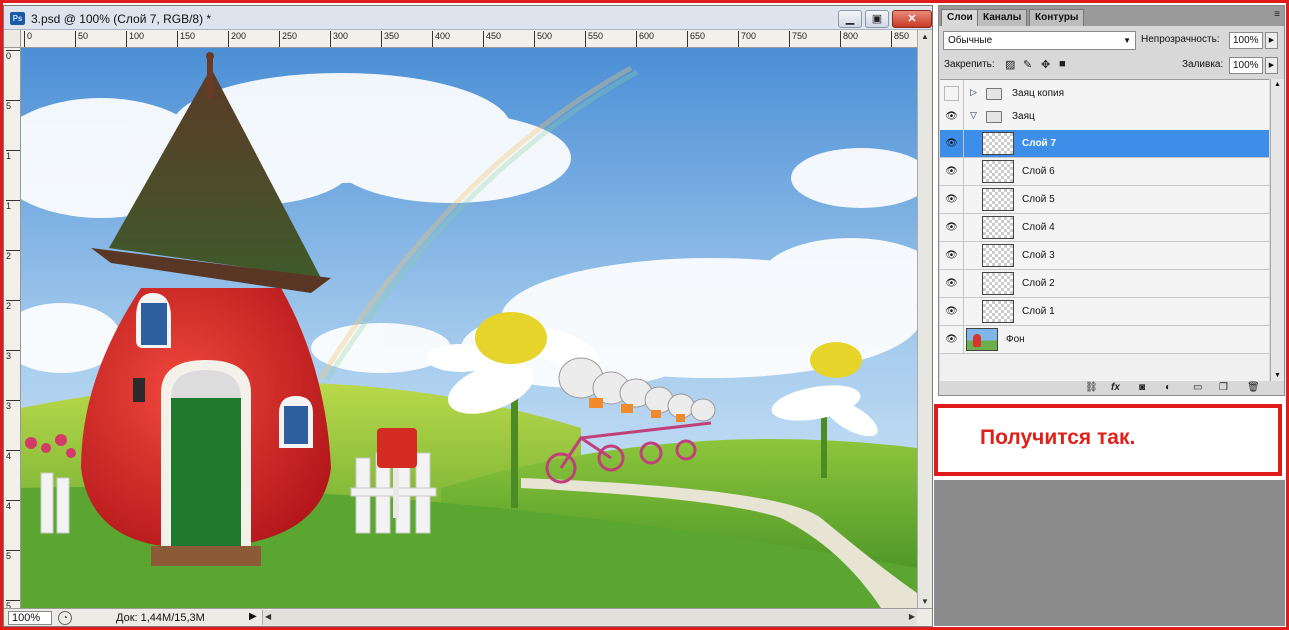  What do you see at coordinates (1039, 143) in the screenshot?
I see `layer-name: Слой 7` at bounding box center [1039, 143].